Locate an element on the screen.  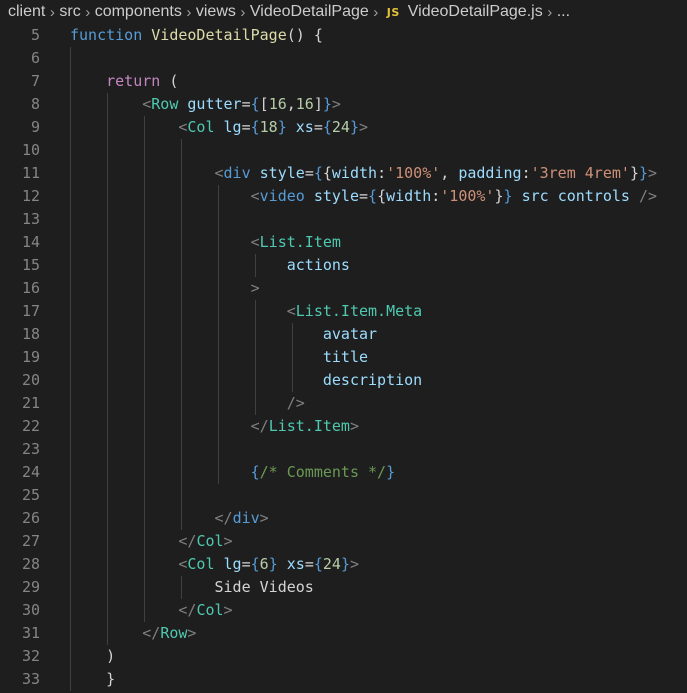
code-line: 18 avatar is located at coordinates (343, 334).